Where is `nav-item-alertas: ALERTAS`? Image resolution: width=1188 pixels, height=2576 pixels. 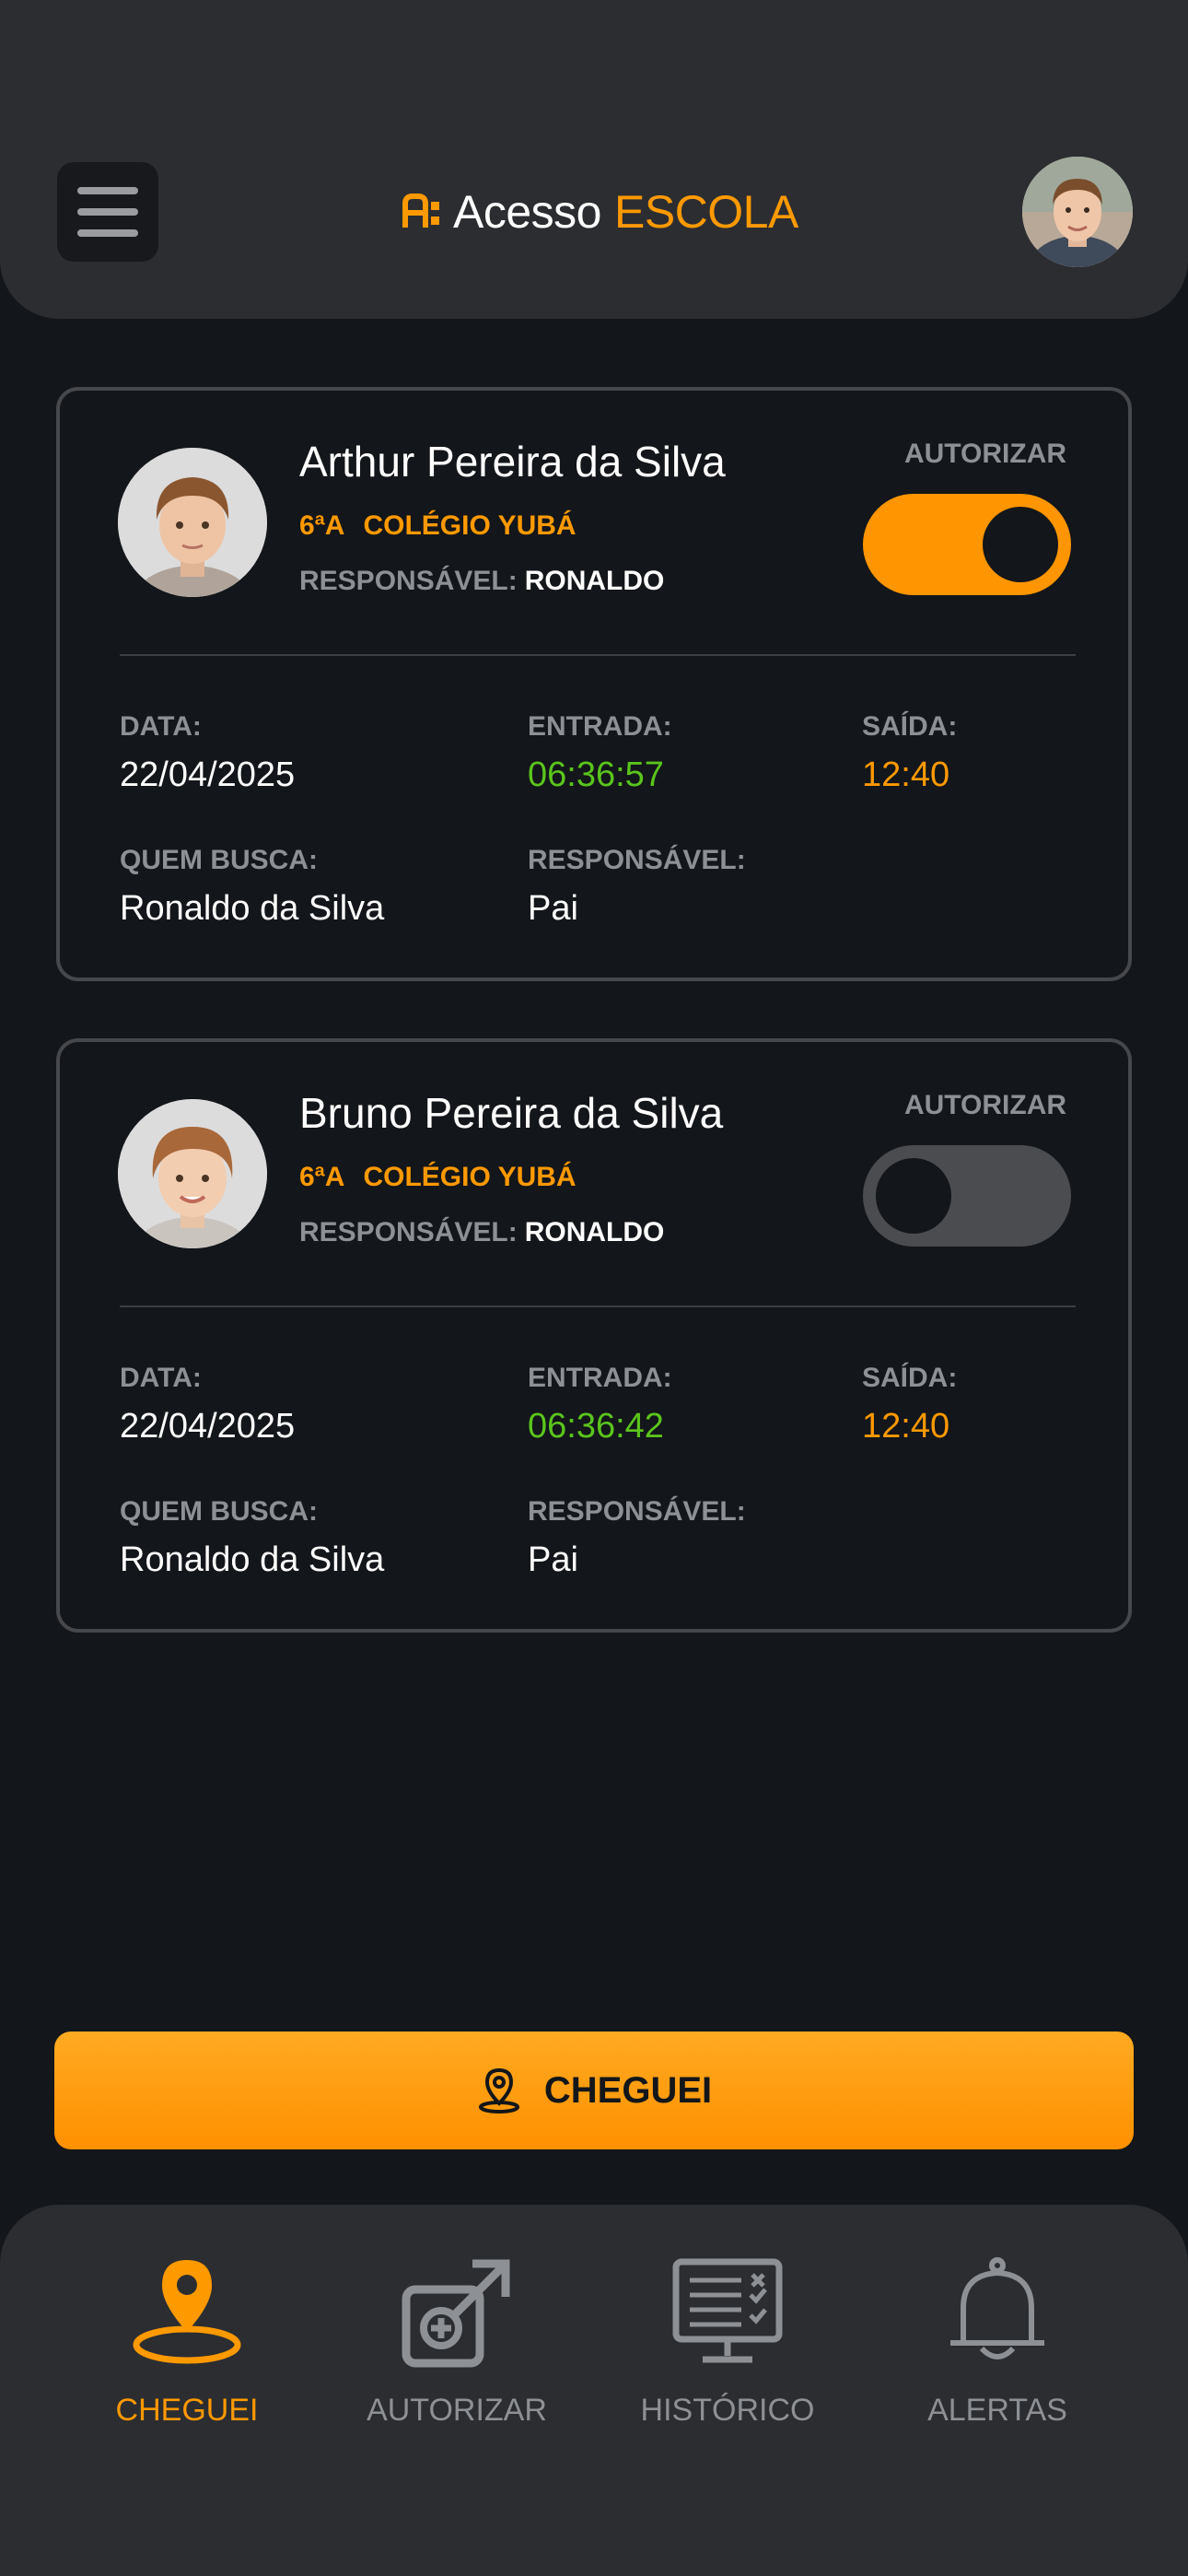 nav-item-alertas: ALERTAS is located at coordinates (998, 2341).